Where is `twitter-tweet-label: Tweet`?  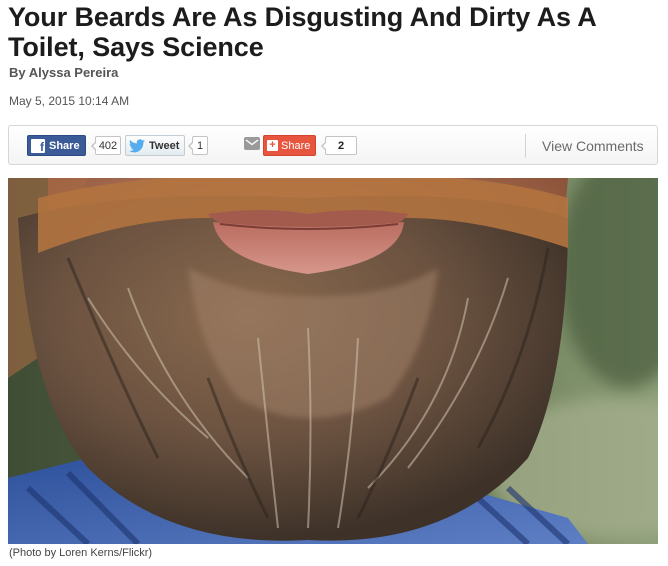 twitter-tweet-label: Tweet is located at coordinates (164, 145).